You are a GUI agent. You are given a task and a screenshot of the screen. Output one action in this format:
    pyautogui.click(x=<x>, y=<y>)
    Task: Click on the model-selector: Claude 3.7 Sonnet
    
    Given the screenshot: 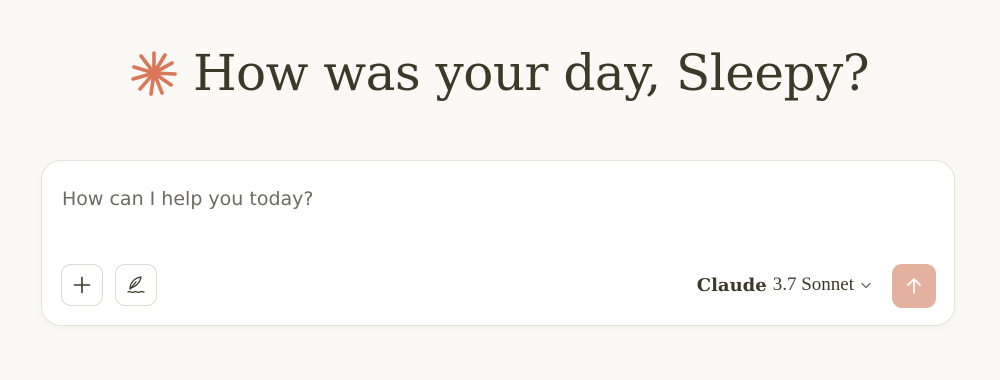 What is the action you would take?
    pyautogui.click(x=784, y=285)
    